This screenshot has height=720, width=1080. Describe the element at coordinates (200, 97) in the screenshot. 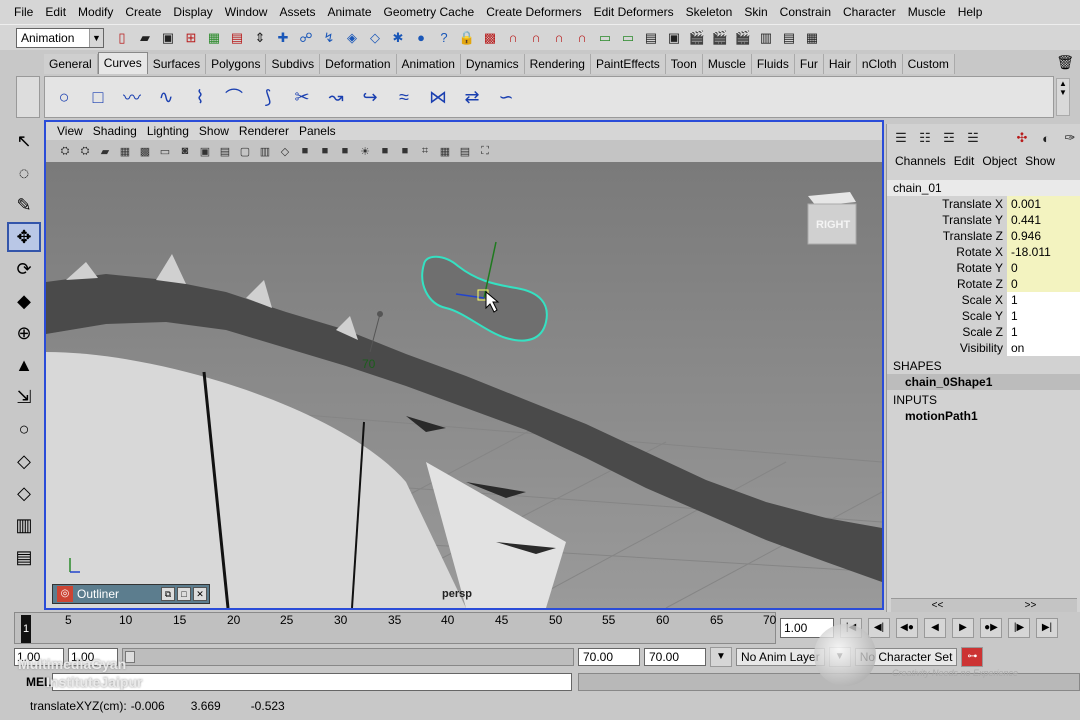

I see `pencil-curve-icon: ⌇` at that location.